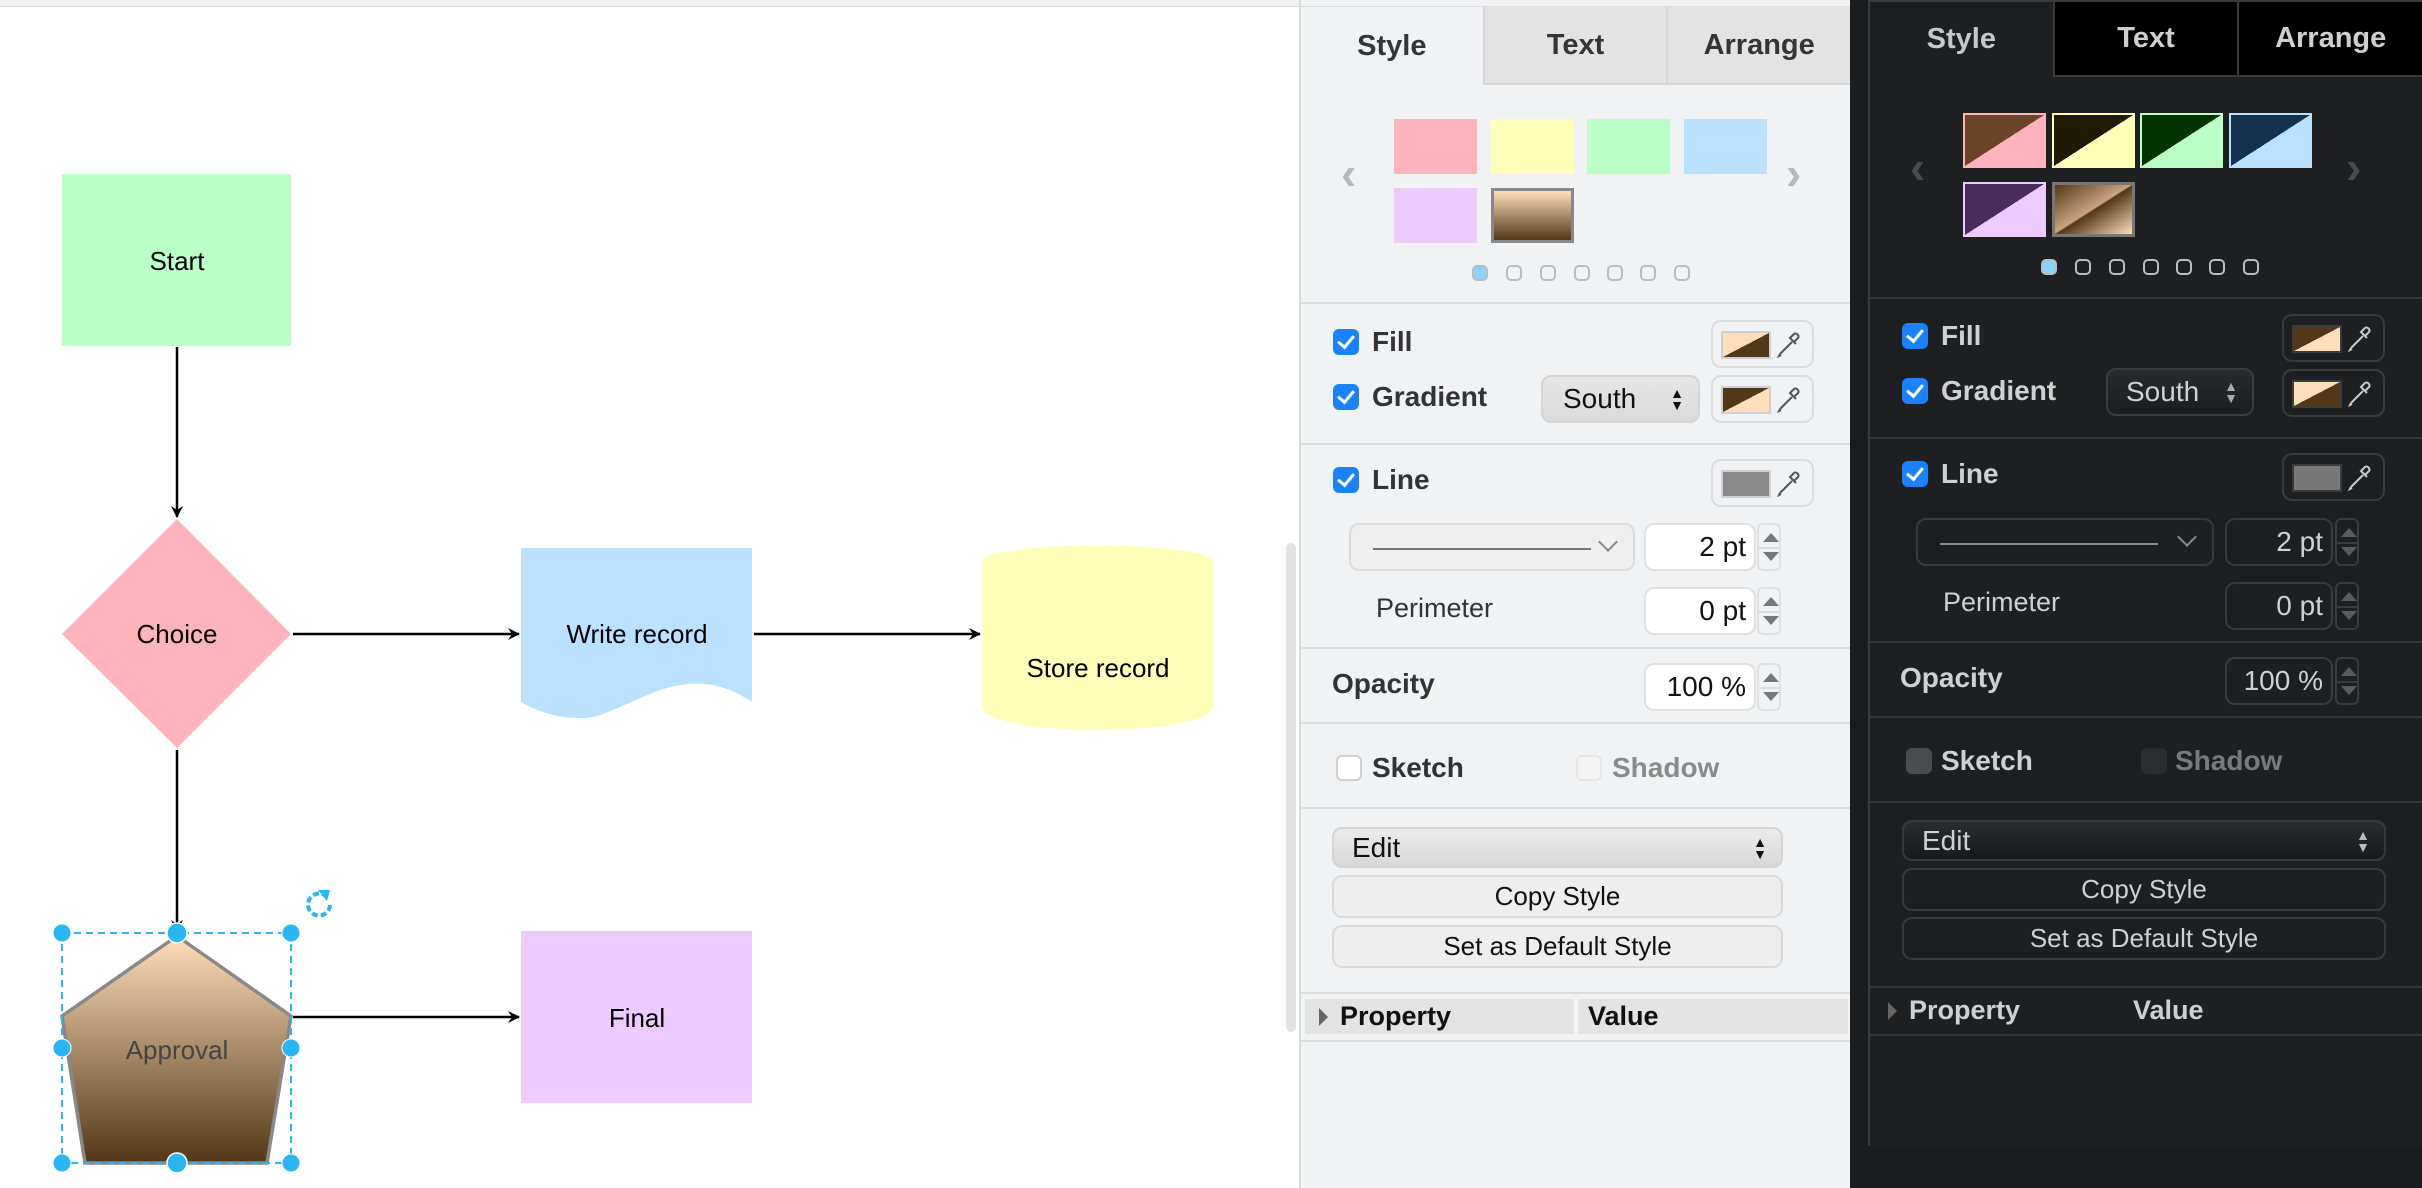 The width and height of the screenshot is (2422, 1188). What do you see at coordinates (177, 1163) in the screenshot?
I see `handle-s` at bounding box center [177, 1163].